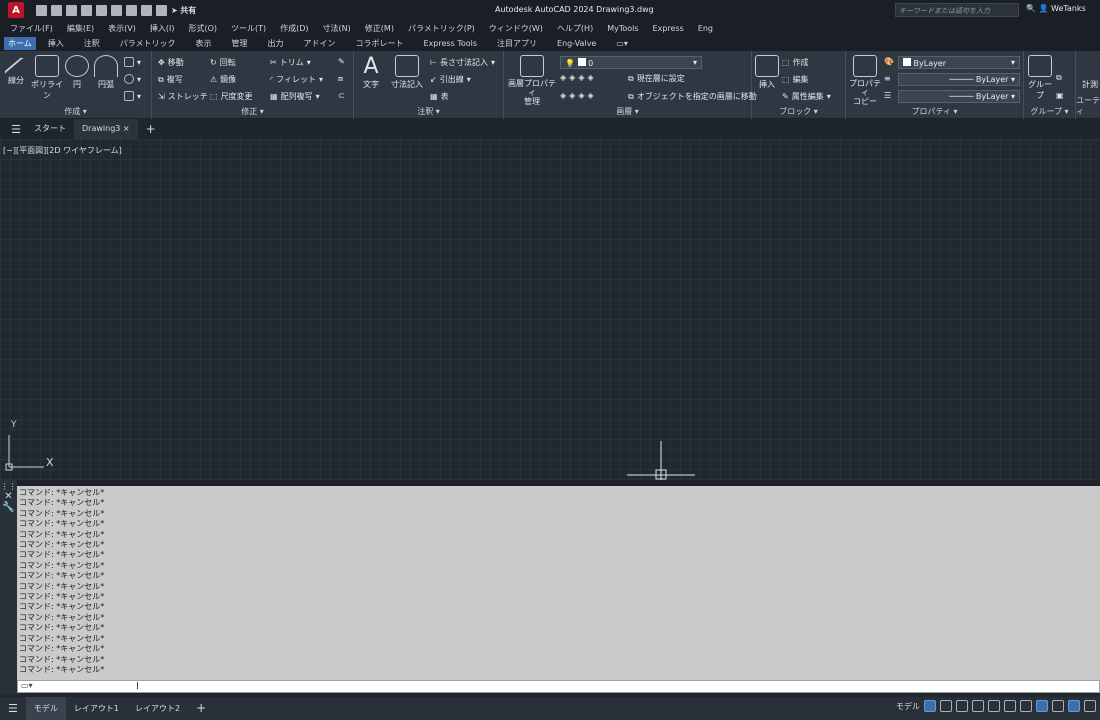  I want to click on tab-start: スタート, so click(50, 129).